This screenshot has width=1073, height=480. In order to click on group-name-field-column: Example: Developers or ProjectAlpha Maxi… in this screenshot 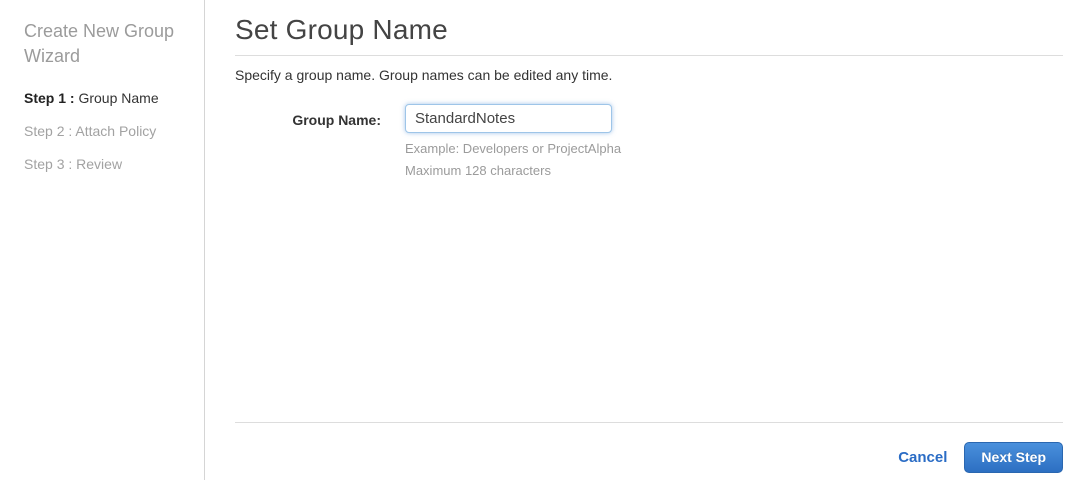, I will do `click(513, 141)`.